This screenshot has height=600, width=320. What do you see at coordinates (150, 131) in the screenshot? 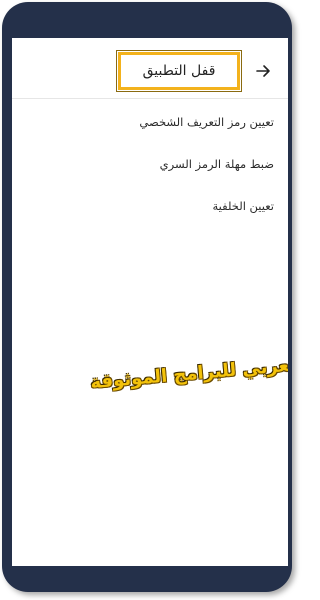
I see `menu-item-set-pin: تعيين رمز التعريف الشخصي` at bounding box center [150, 131].